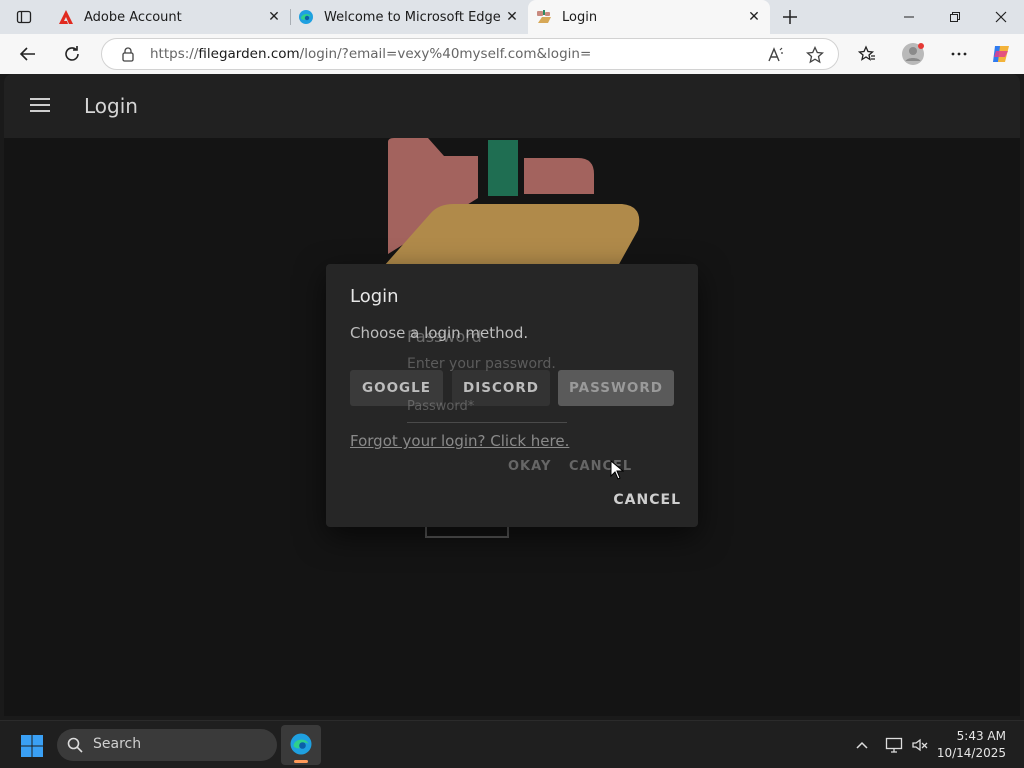 Image resolution: width=1024 pixels, height=768 pixels. Describe the element at coordinates (544, 17) in the screenshot. I see `filegarden-icon` at that location.